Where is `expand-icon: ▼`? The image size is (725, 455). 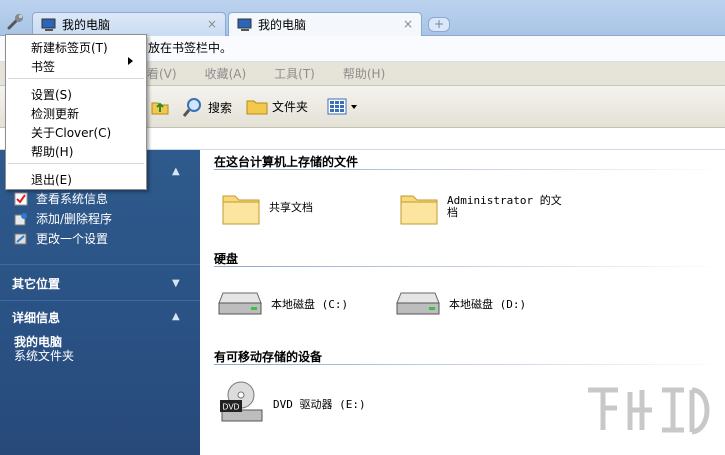 expand-icon: ▼ is located at coordinates (176, 283).